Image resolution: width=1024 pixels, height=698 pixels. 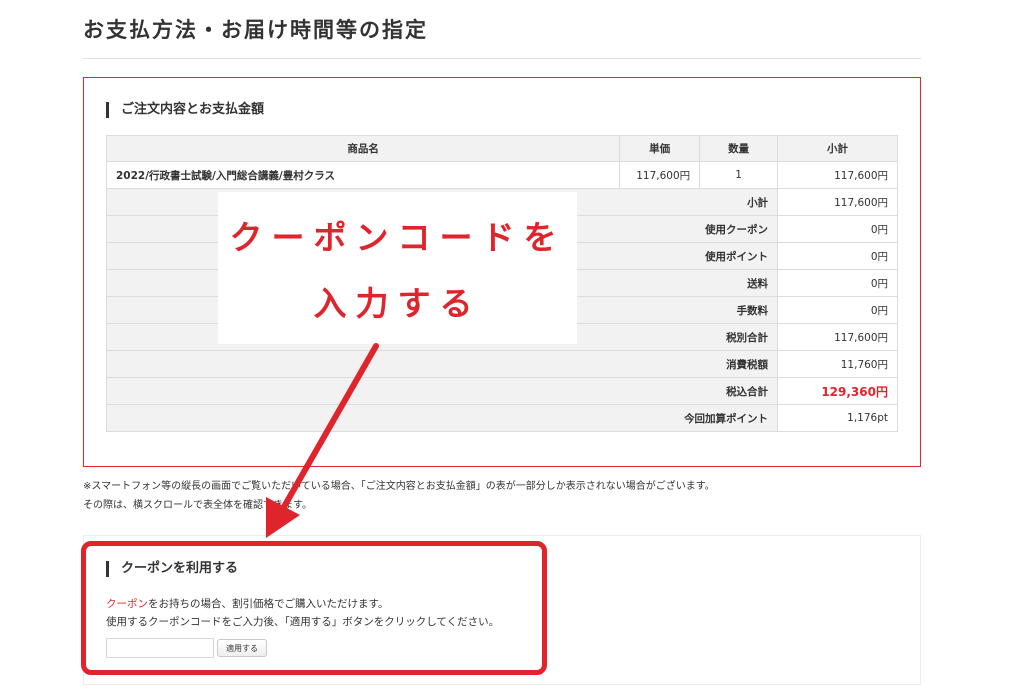 I want to click on page-title: お支払方法・お届け時間等の指定, so click(x=255, y=30).